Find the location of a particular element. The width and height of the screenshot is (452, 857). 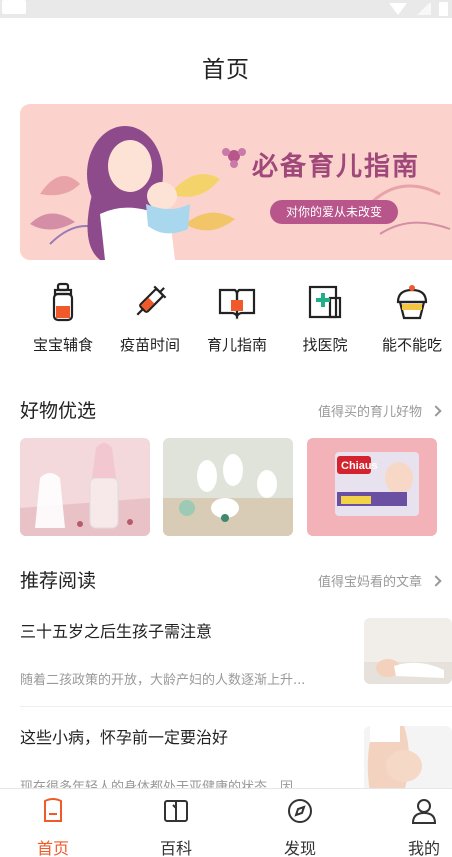

nav-label: 百科 is located at coordinates (175, 848).